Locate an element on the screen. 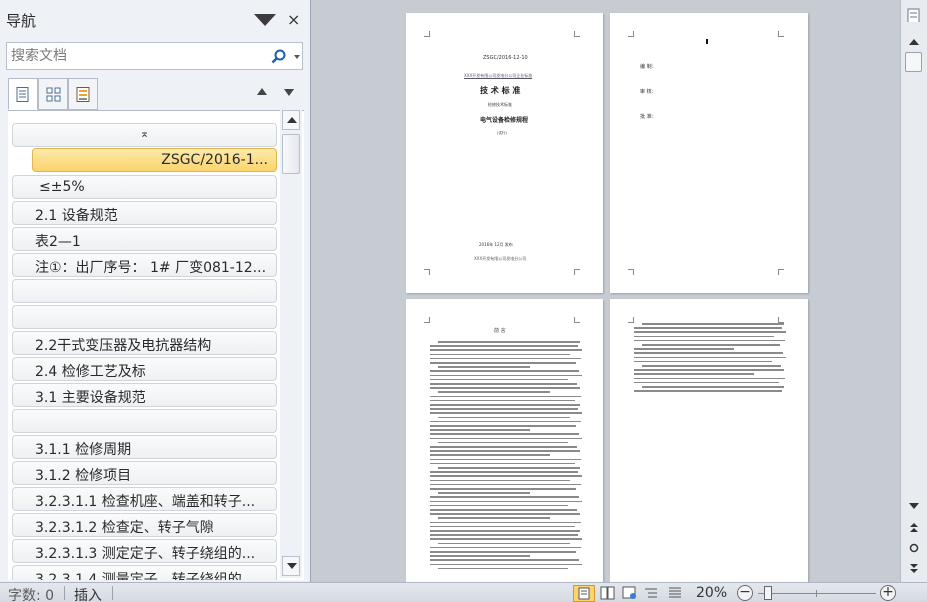  zoom-slider-thumb is located at coordinates (768, 593).